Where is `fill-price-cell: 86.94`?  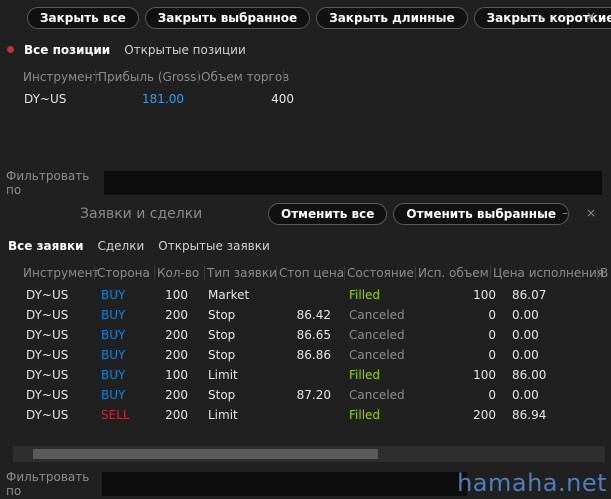
fill-price-cell: 86.94 is located at coordinates (529, 415).